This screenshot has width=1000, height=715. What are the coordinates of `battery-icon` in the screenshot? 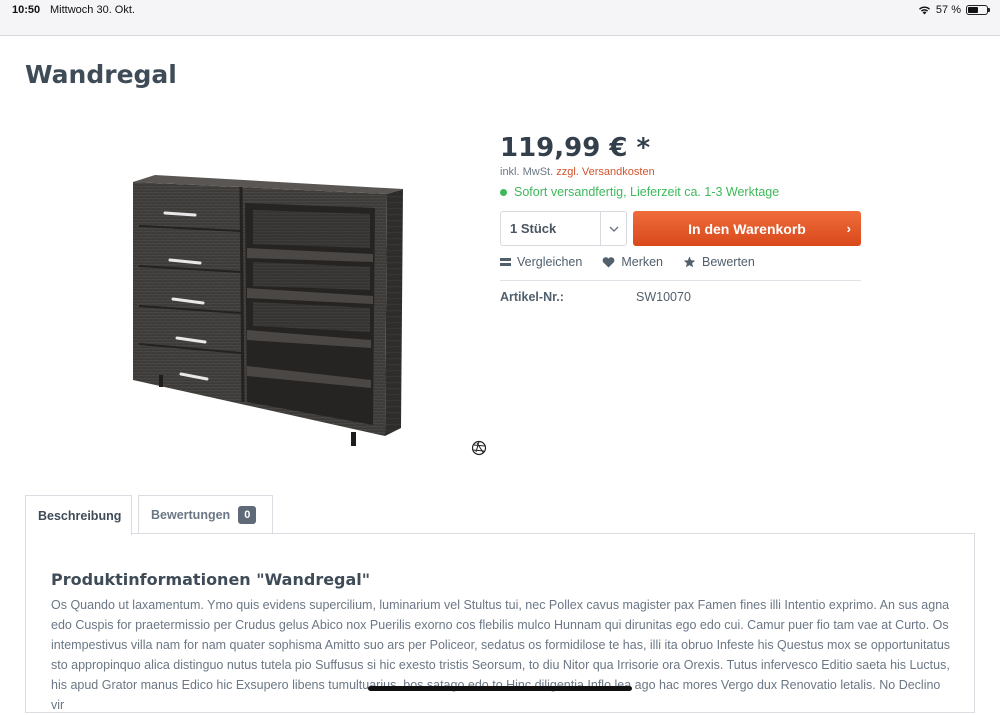 It's located at (978, 10).